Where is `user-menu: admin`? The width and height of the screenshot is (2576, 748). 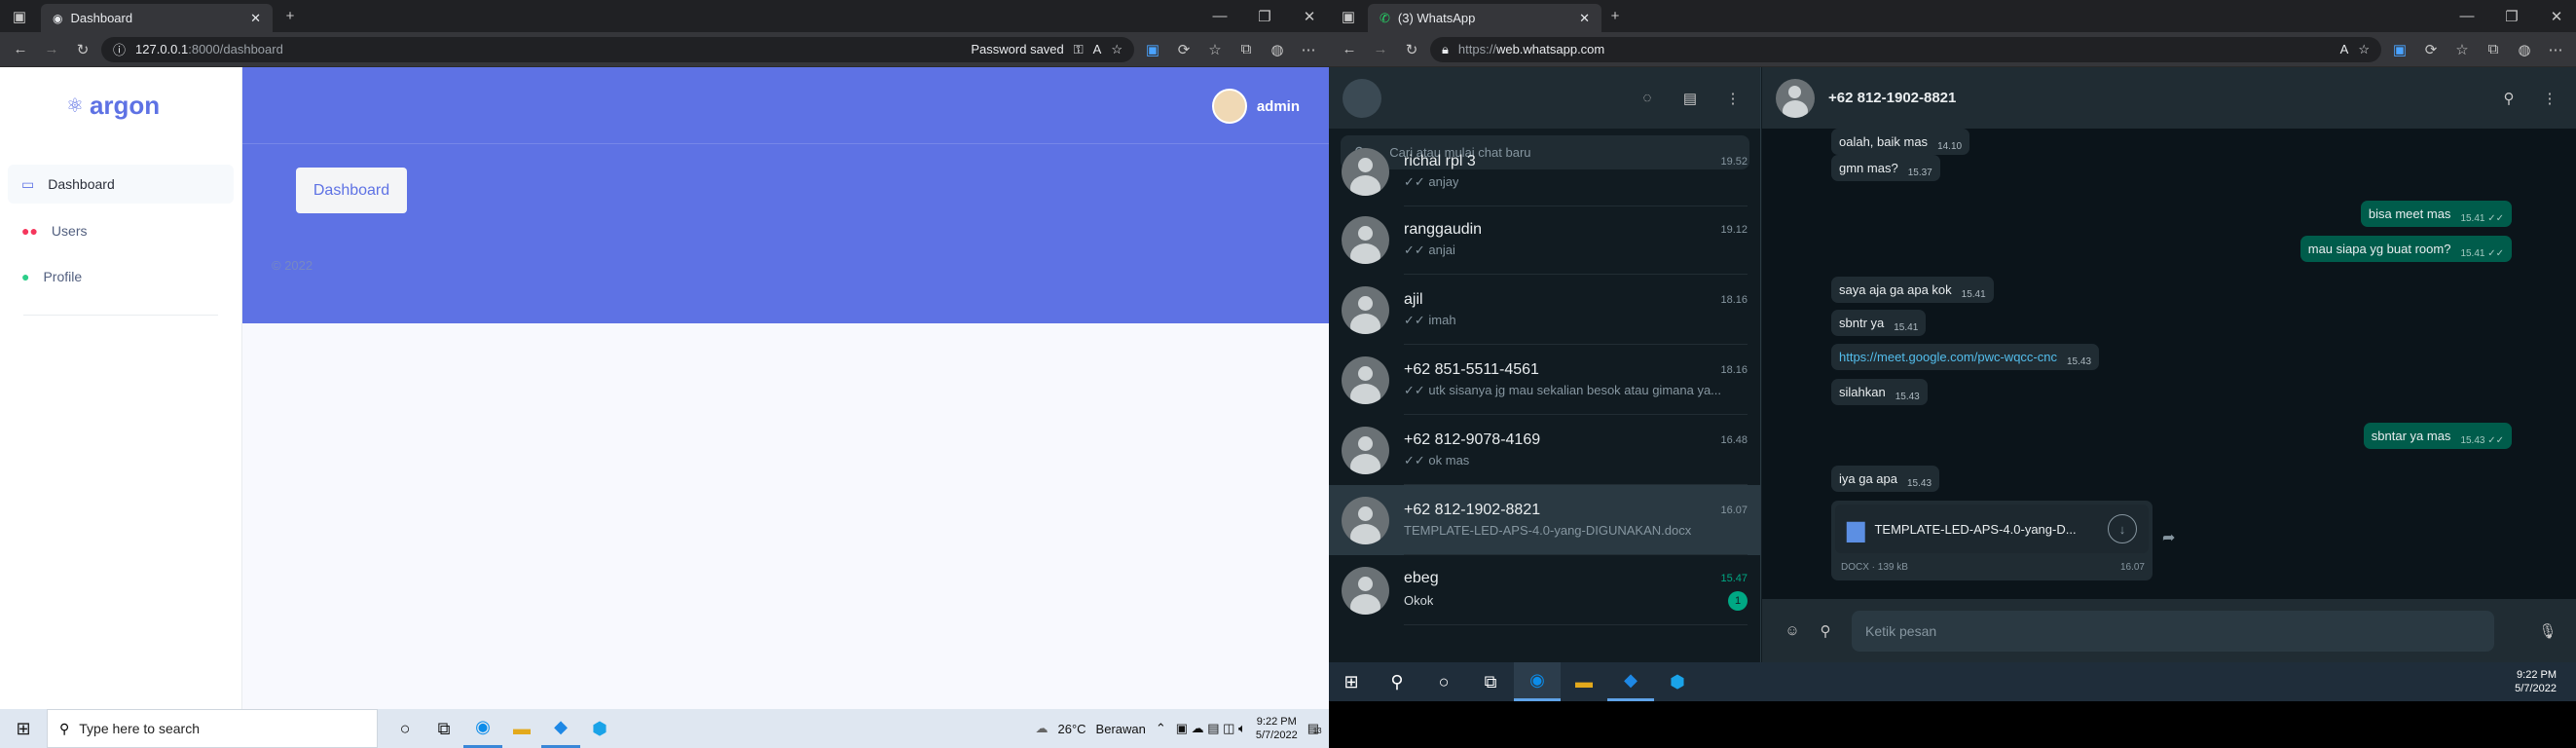
user-menu: admin is located at coordinates (1255, 107).